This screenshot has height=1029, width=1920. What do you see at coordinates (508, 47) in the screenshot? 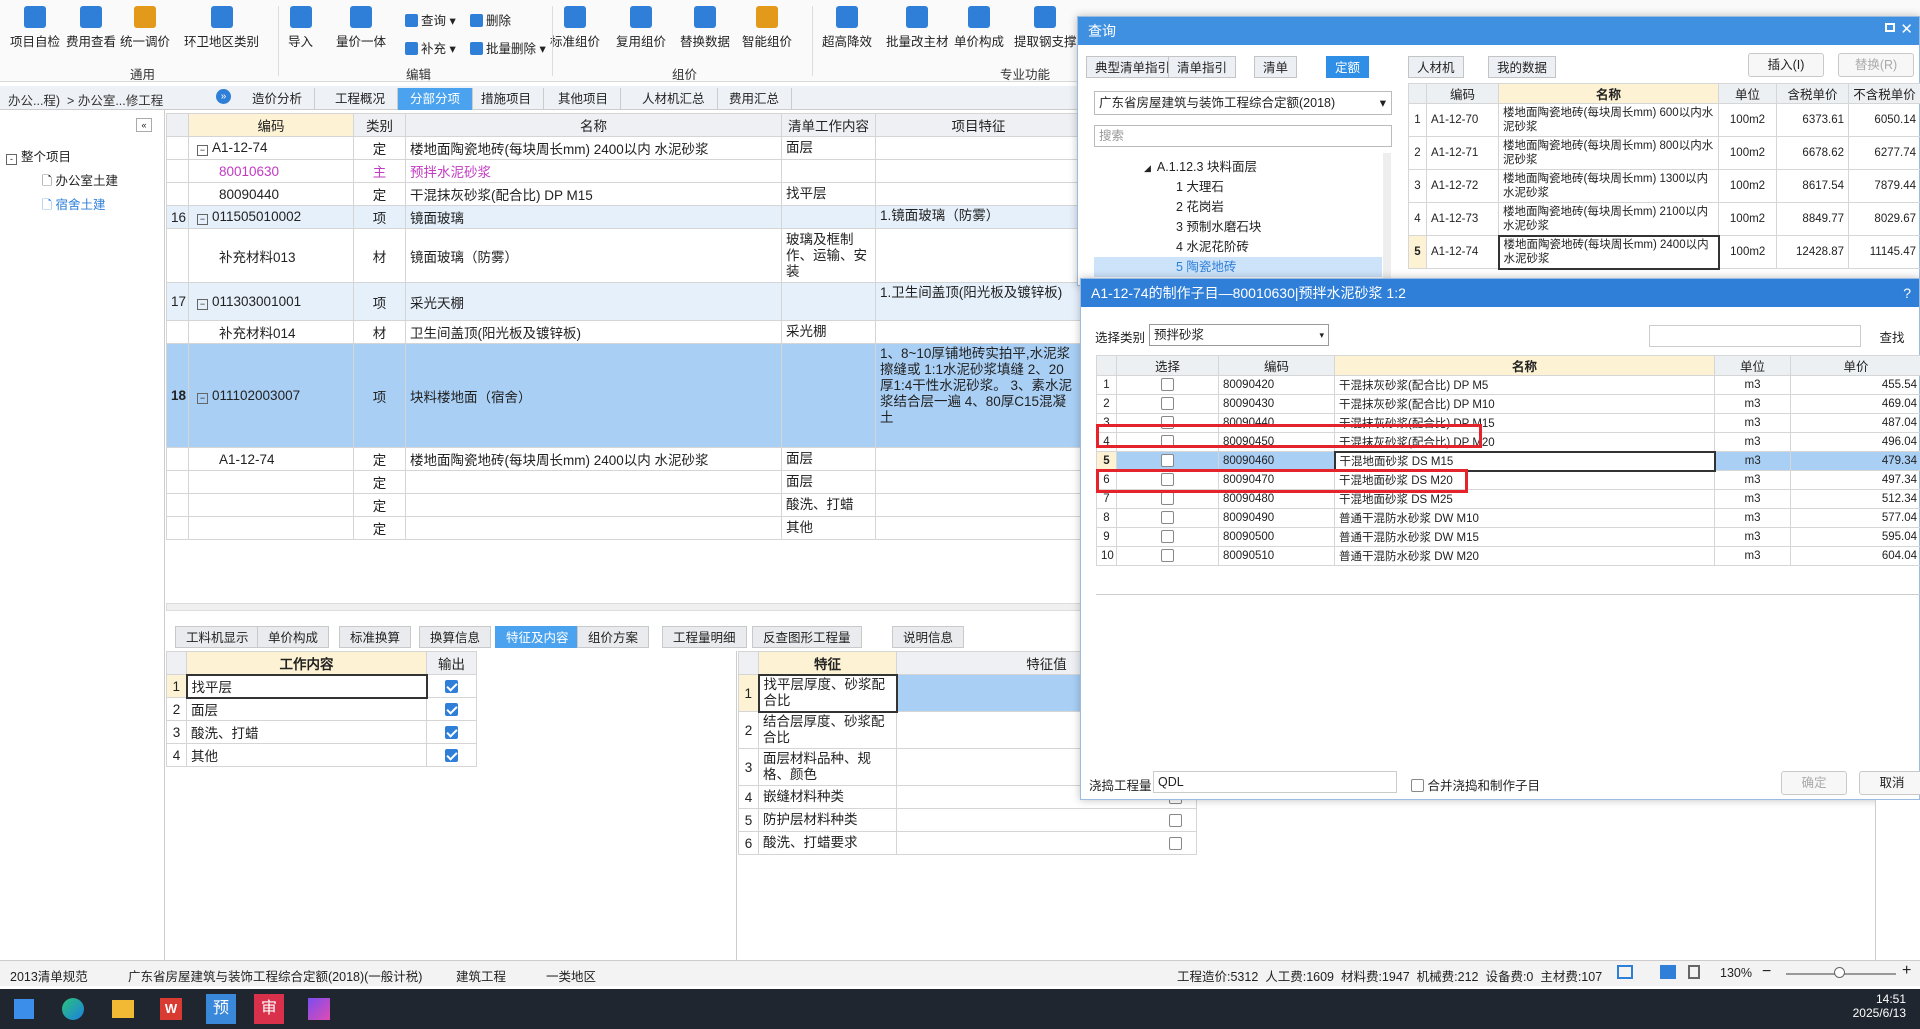
I see `batch-delete-button: 批量删除 ▾` at bounding box center [508, 47].